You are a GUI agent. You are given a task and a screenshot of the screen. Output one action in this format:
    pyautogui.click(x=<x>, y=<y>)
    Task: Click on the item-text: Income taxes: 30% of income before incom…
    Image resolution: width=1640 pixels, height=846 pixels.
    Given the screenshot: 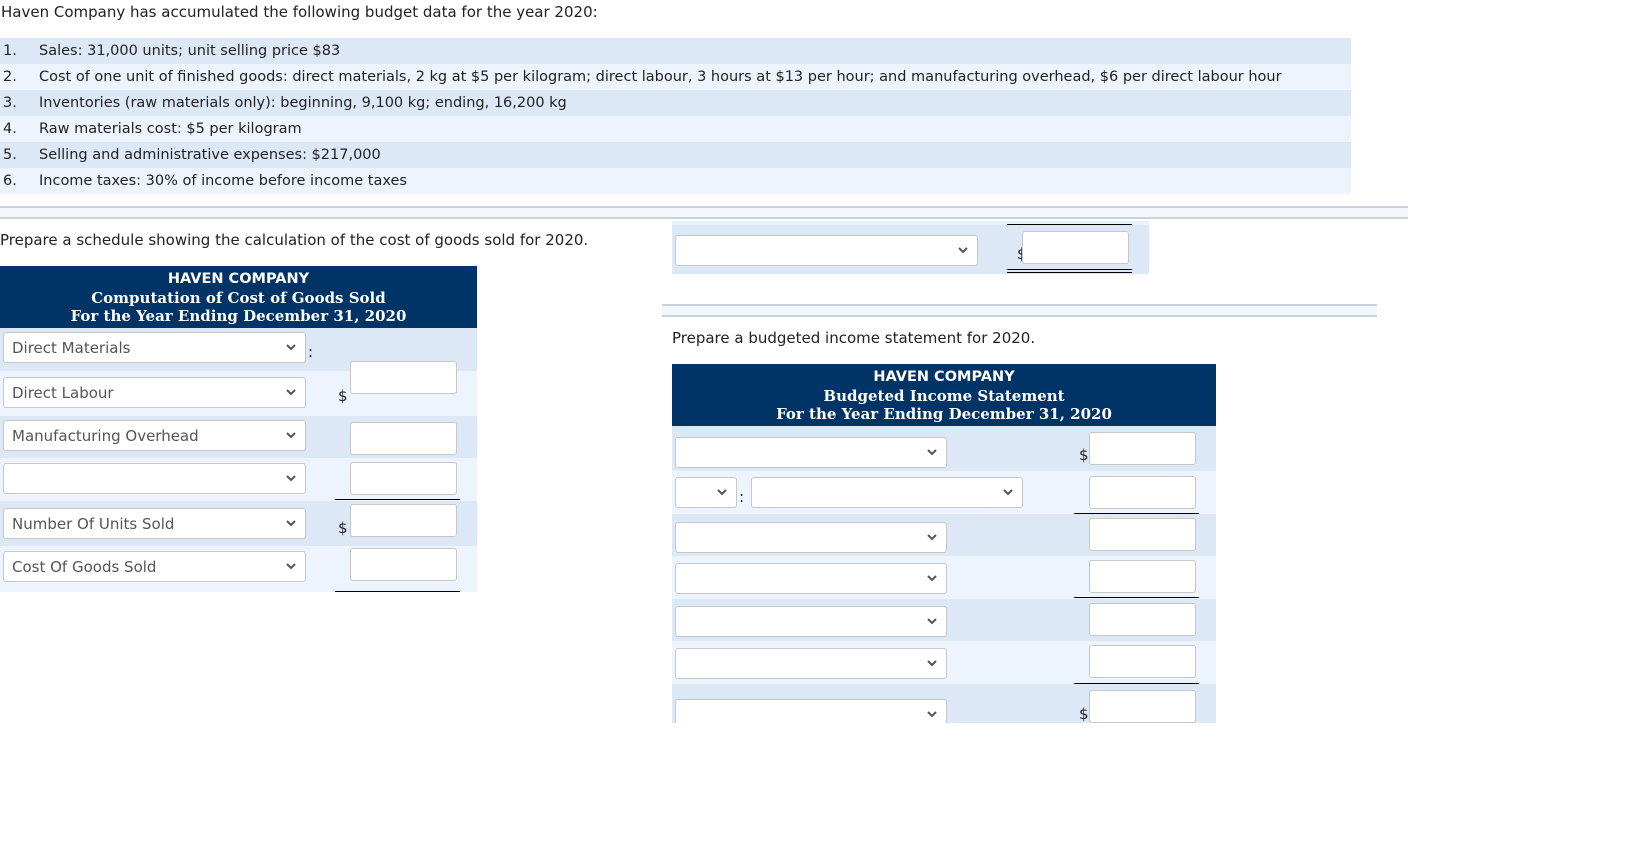 What is the action you would take?
    pyautogui.click(x=223, y=181)
    